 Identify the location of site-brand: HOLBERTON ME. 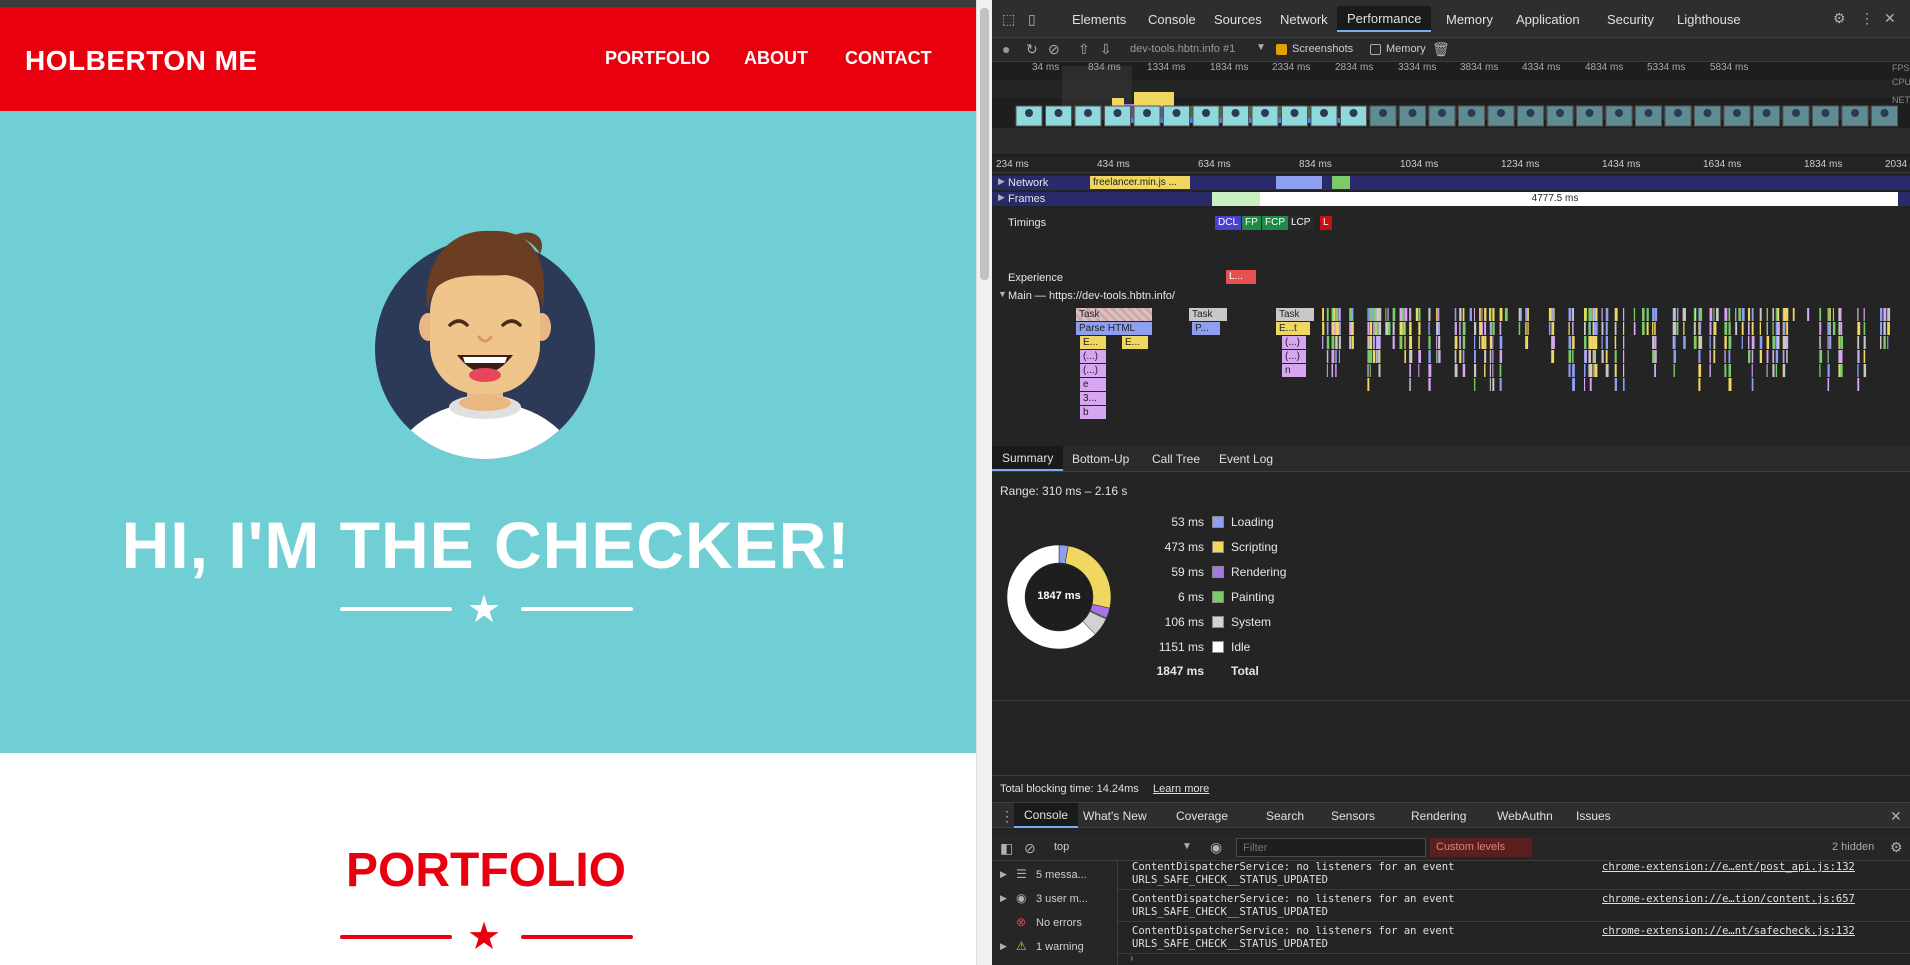
(141, 61).